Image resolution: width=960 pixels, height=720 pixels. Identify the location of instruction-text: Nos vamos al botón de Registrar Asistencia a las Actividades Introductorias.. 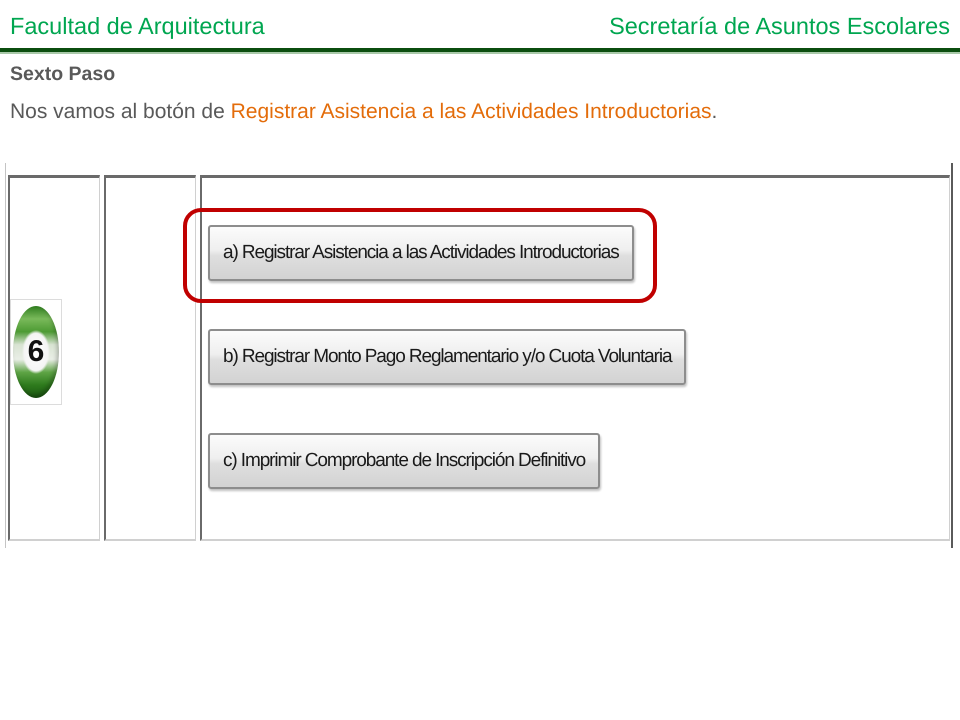
(364, 112).